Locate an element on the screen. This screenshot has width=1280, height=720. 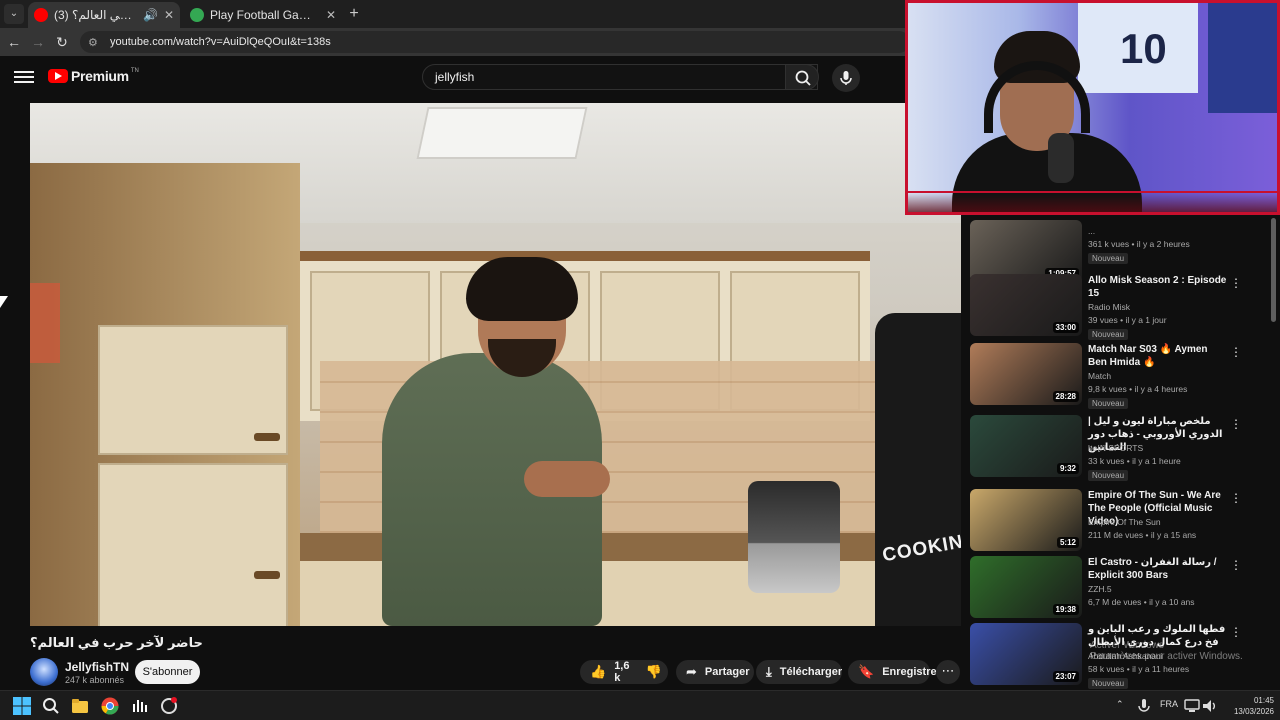
share-icon: ➦ is located at coordinates (691, 671).